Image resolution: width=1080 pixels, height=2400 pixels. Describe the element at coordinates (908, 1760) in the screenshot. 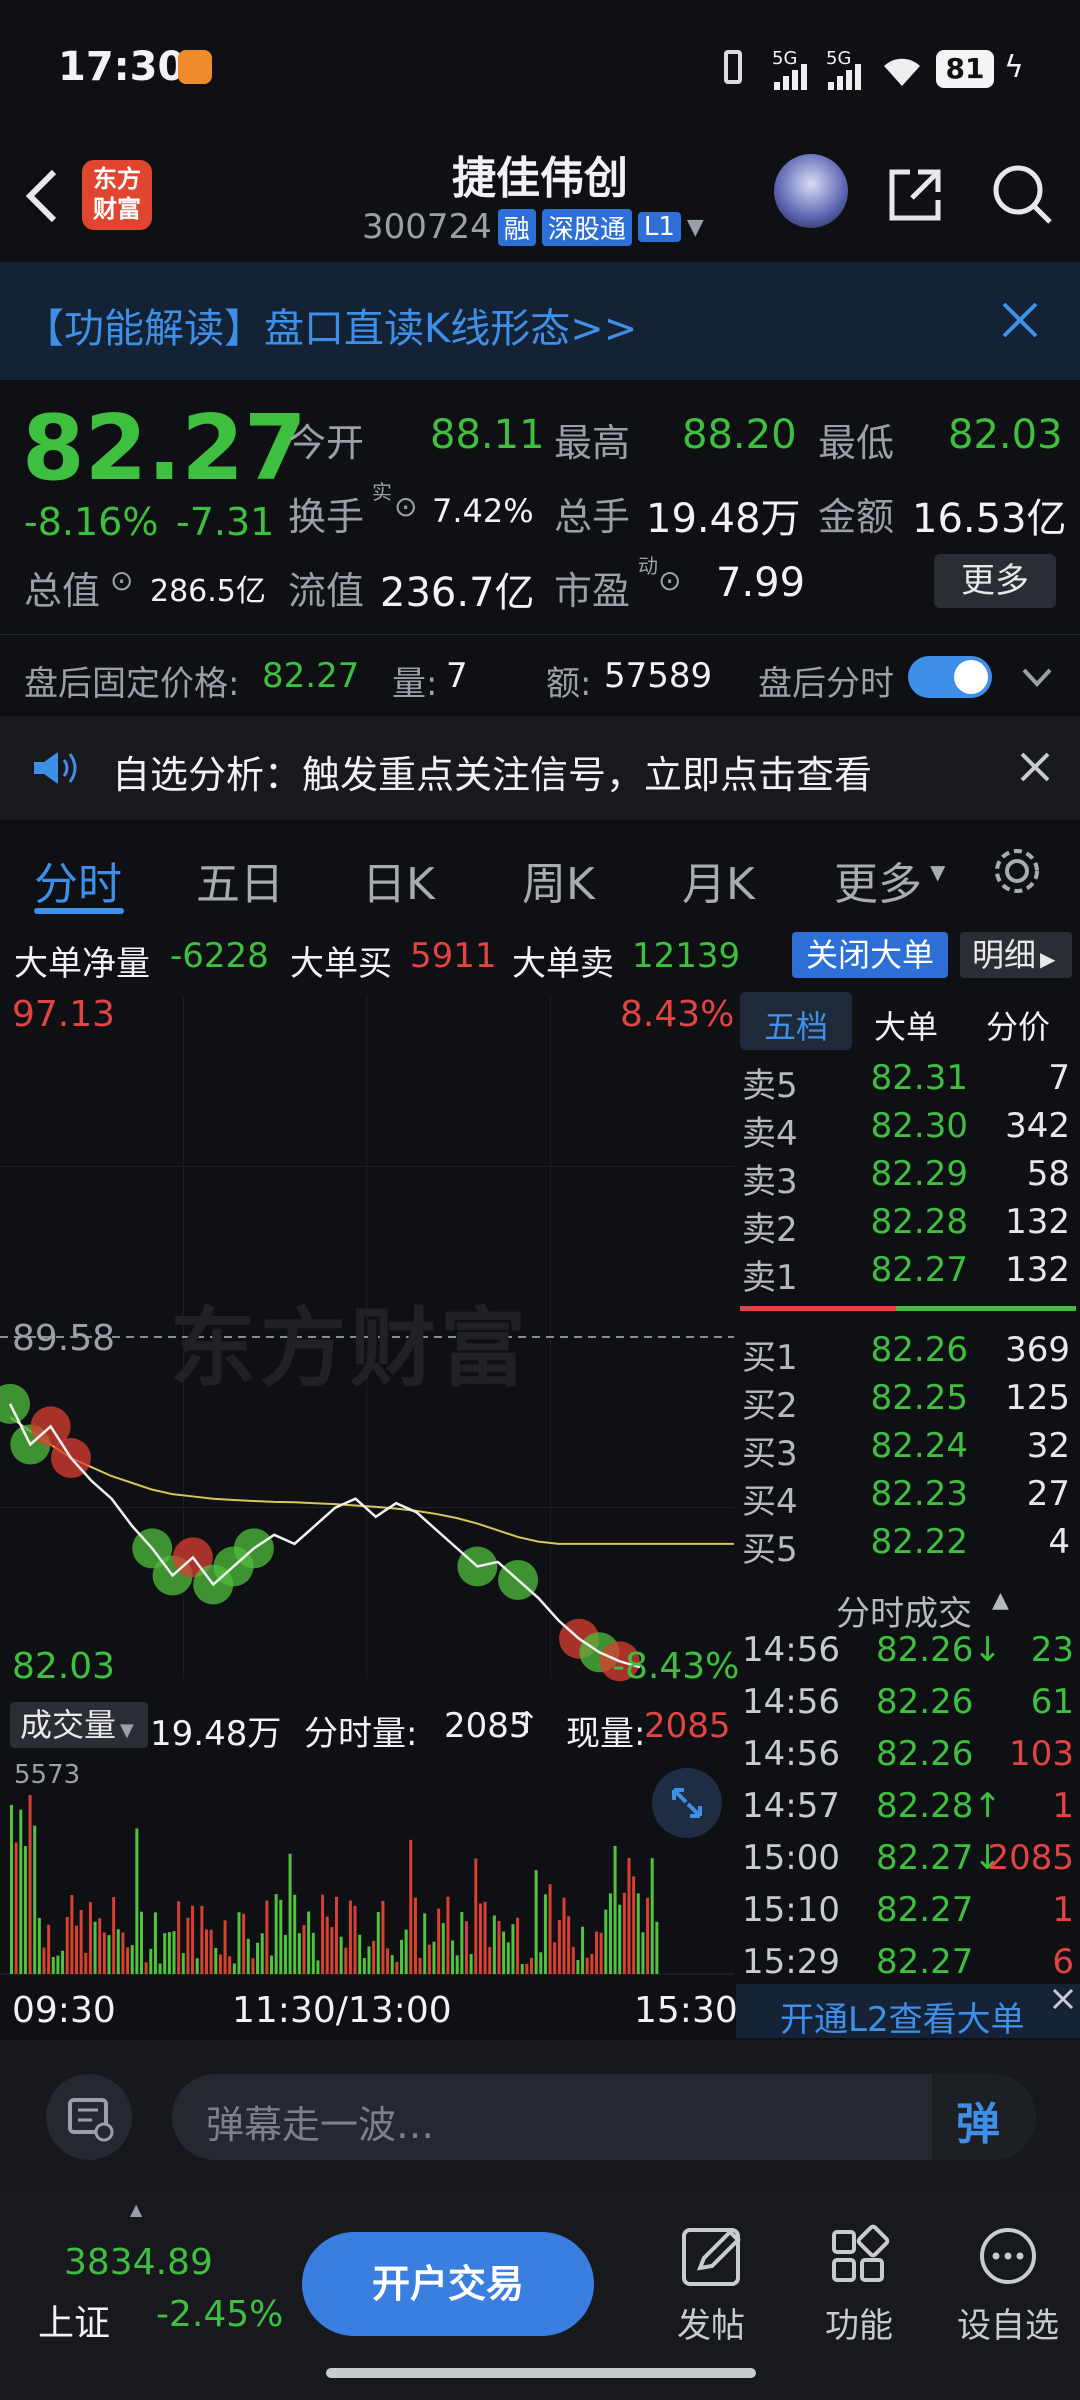

I see `tick-row: 14:56 82.26 103` at that location.